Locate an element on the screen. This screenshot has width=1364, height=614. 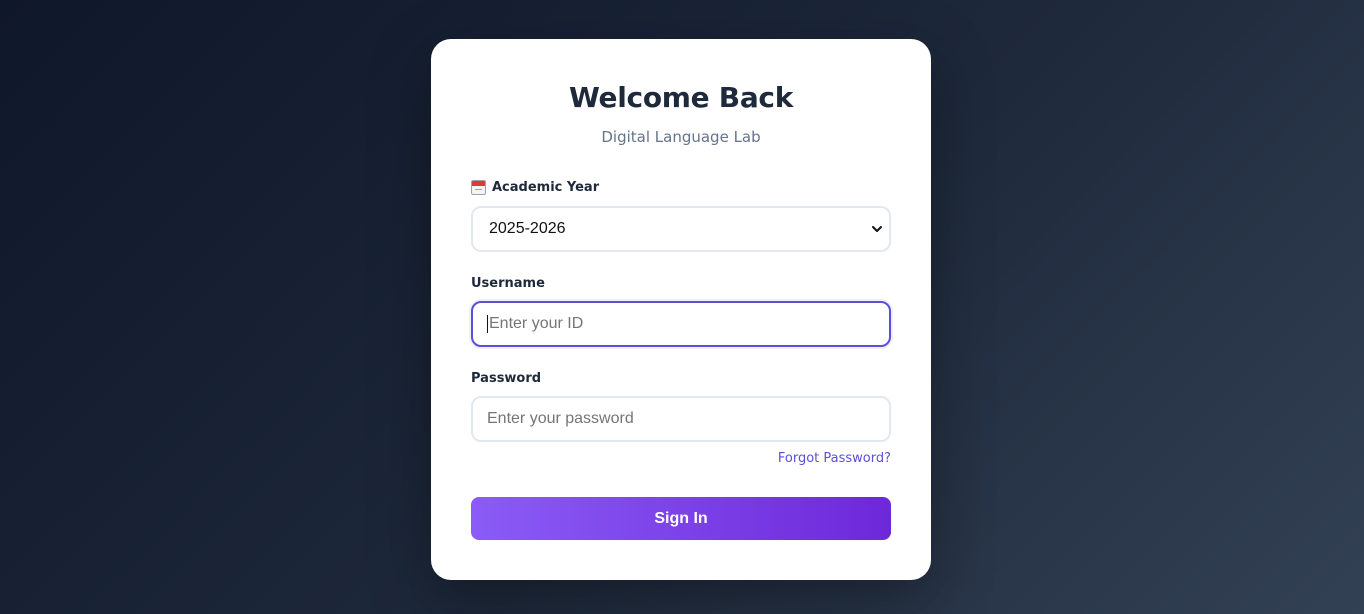
academic-year-label-text: Academic Year is located at coordinates (546, 187).